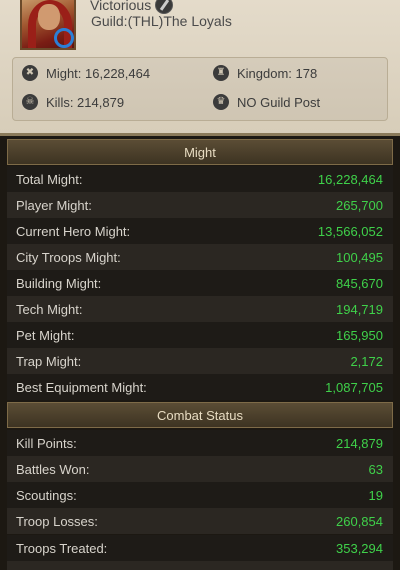 This screenshot has width=400, height=570. I want to click on stat-value: 13,566,052, so click(350, 231).